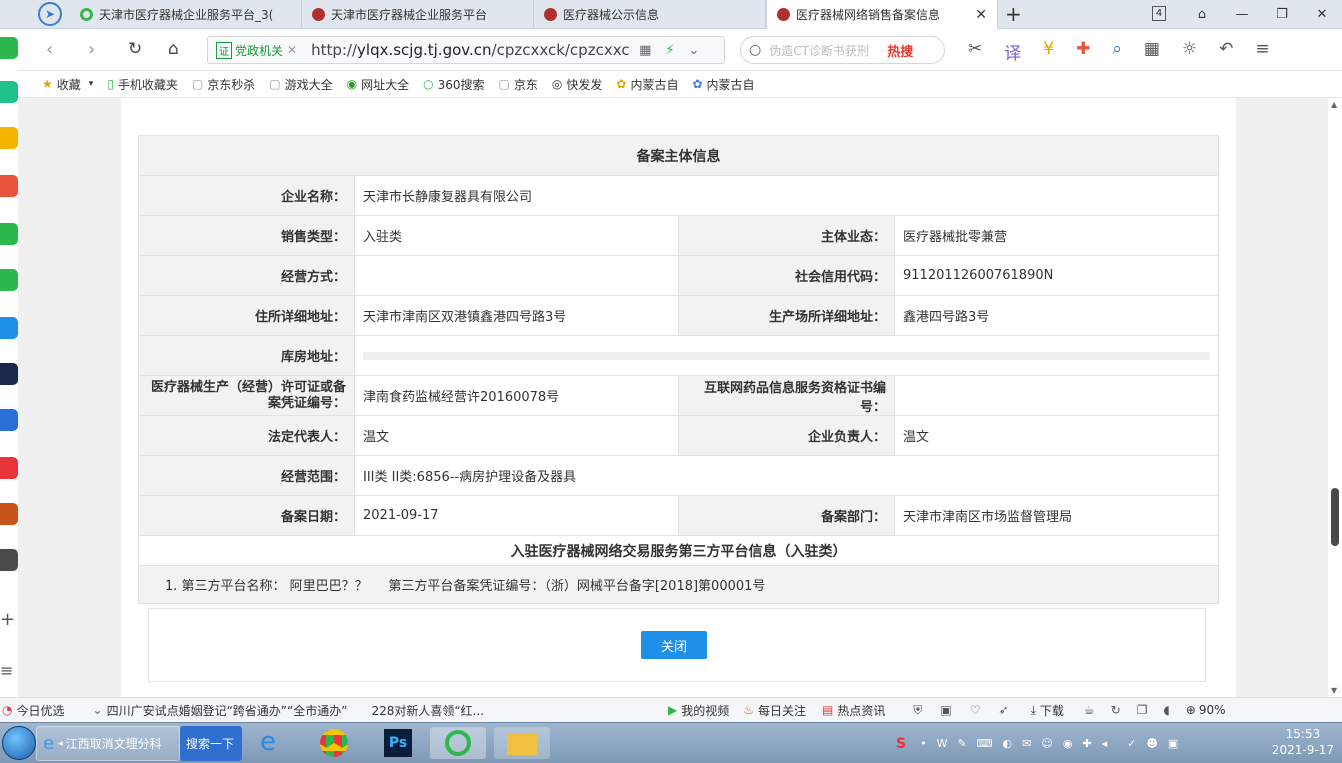 Image resolution: width=1342 pixels, height=763 pixels. I want to click on link-icon, so click(9, 280).